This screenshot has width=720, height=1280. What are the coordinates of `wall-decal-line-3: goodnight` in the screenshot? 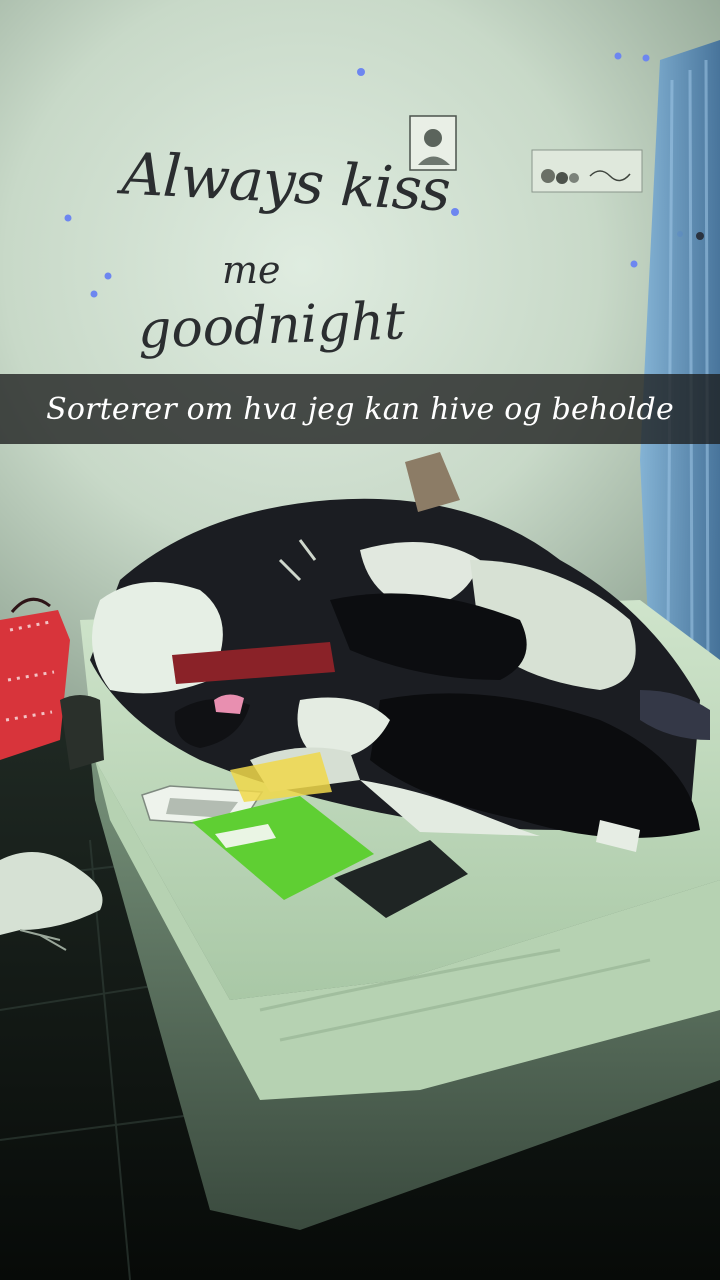 It's located at (271, 326).